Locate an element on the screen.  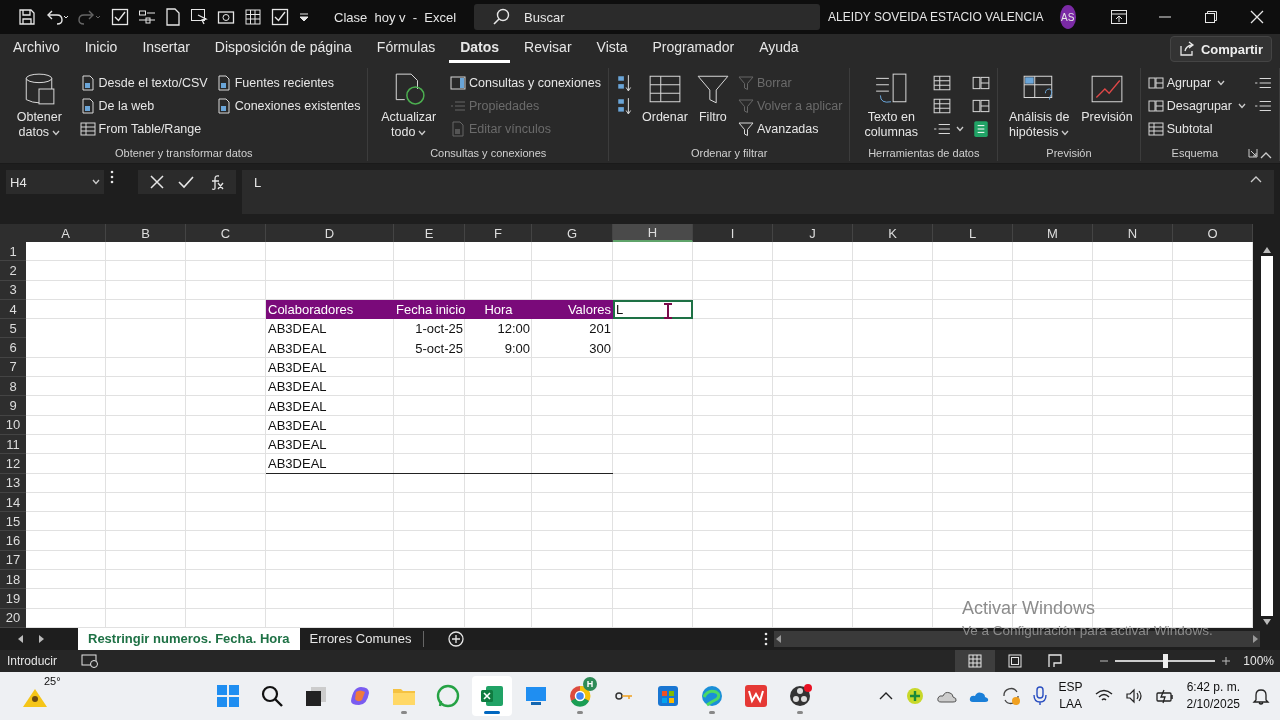
column-header: I is located at coordinates (733, 233).